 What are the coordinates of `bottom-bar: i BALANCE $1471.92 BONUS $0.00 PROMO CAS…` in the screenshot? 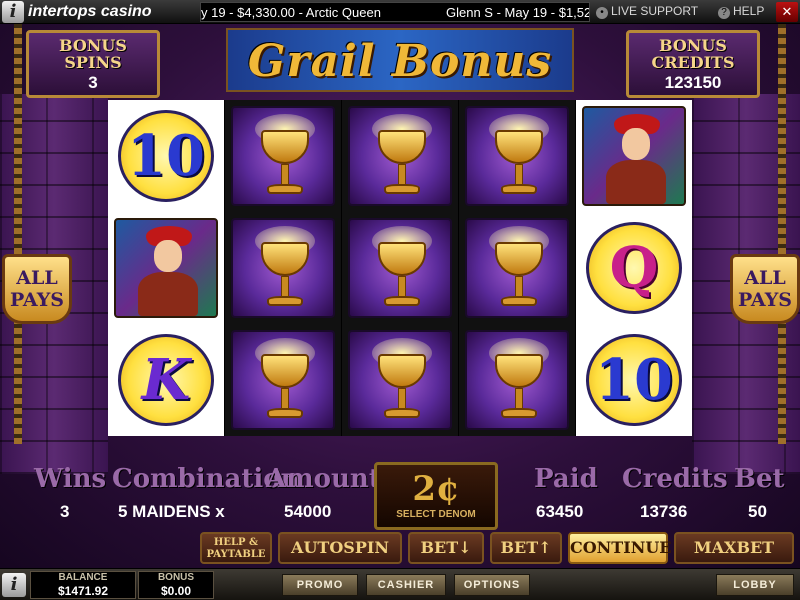 It's located at (400, 584).